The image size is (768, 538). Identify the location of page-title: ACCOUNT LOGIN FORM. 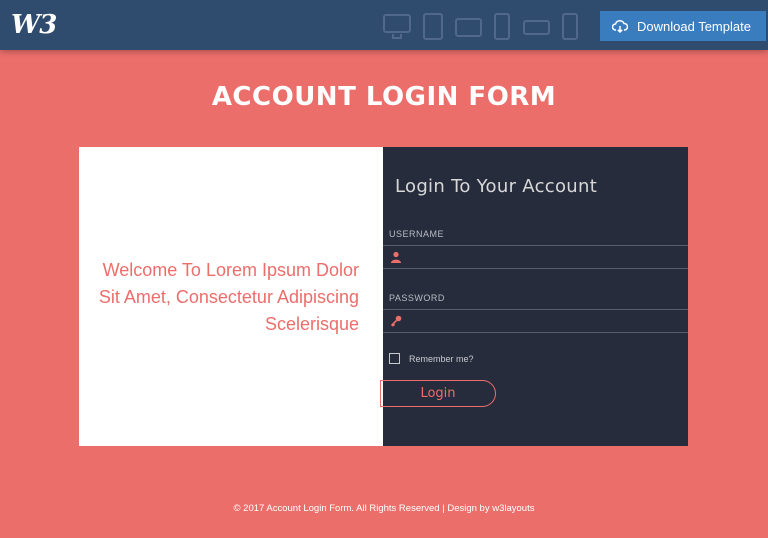
(384, 97).